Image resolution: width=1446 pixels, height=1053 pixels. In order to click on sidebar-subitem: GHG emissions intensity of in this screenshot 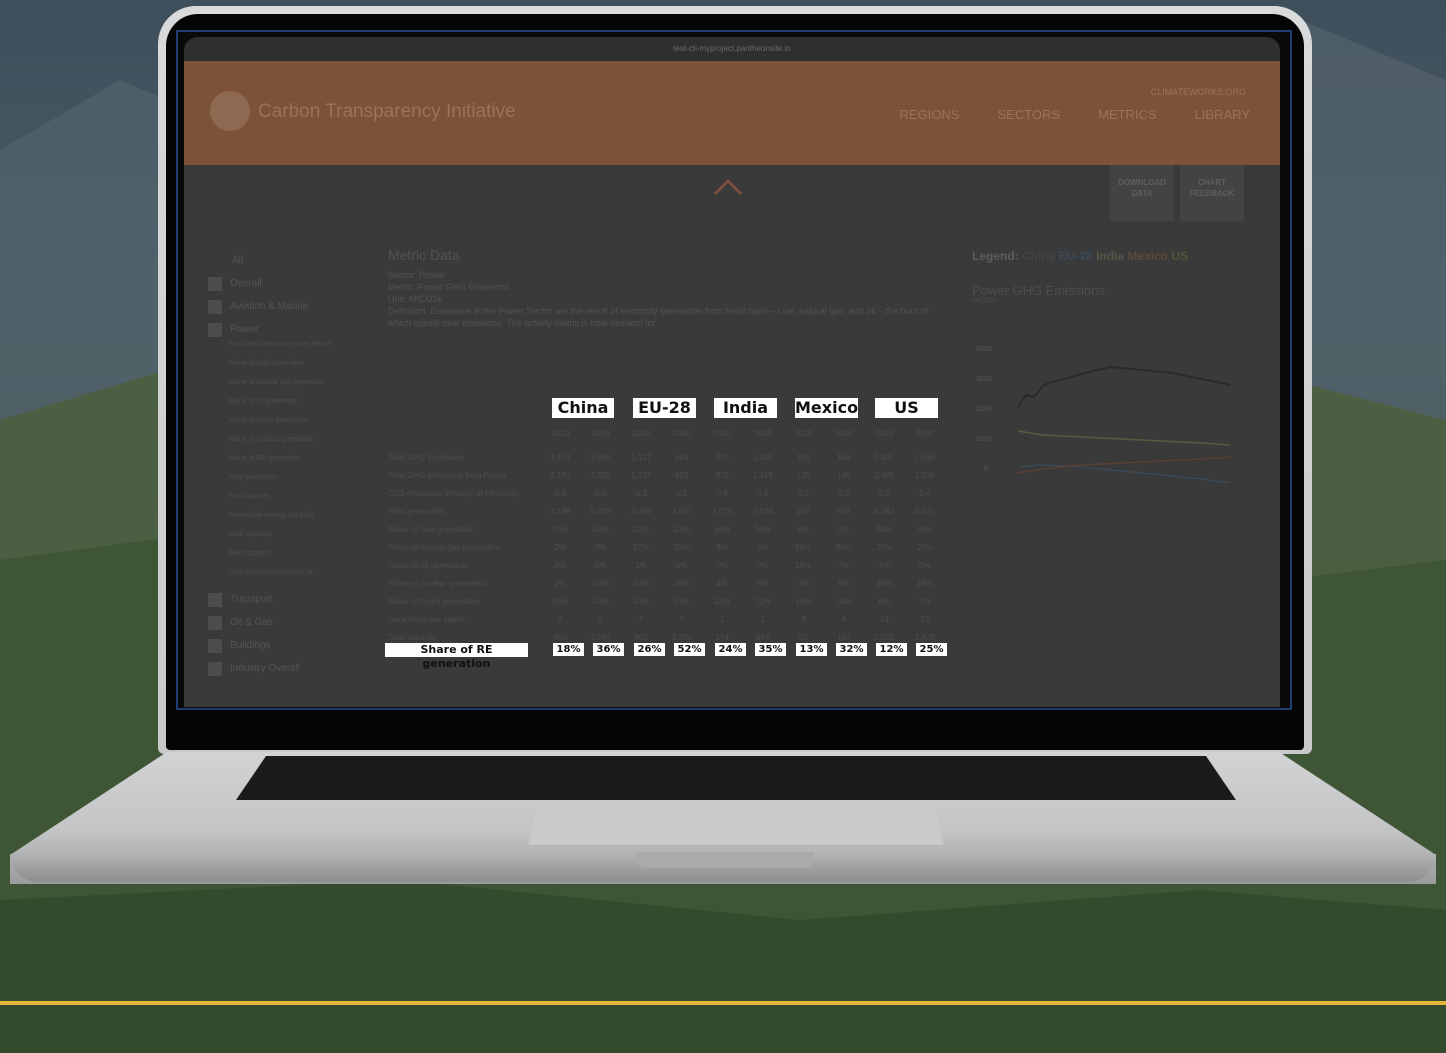, I will do `click(283, 578)`.